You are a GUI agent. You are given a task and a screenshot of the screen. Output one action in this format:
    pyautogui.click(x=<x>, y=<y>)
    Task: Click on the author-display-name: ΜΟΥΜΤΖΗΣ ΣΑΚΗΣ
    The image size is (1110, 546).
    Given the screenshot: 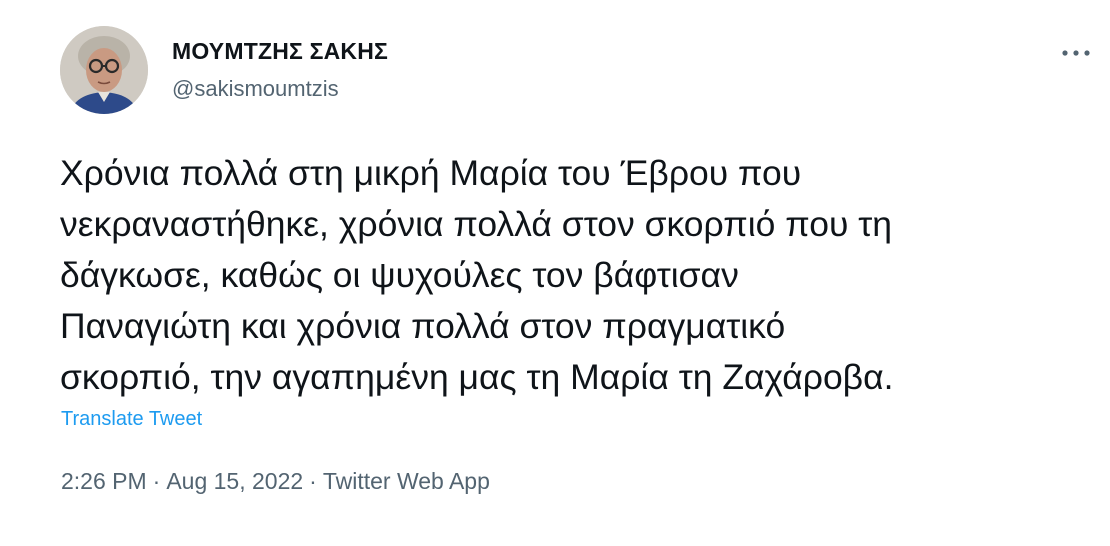 What is the action you would take?
    pyautogui.click(x=280, y=51)
    